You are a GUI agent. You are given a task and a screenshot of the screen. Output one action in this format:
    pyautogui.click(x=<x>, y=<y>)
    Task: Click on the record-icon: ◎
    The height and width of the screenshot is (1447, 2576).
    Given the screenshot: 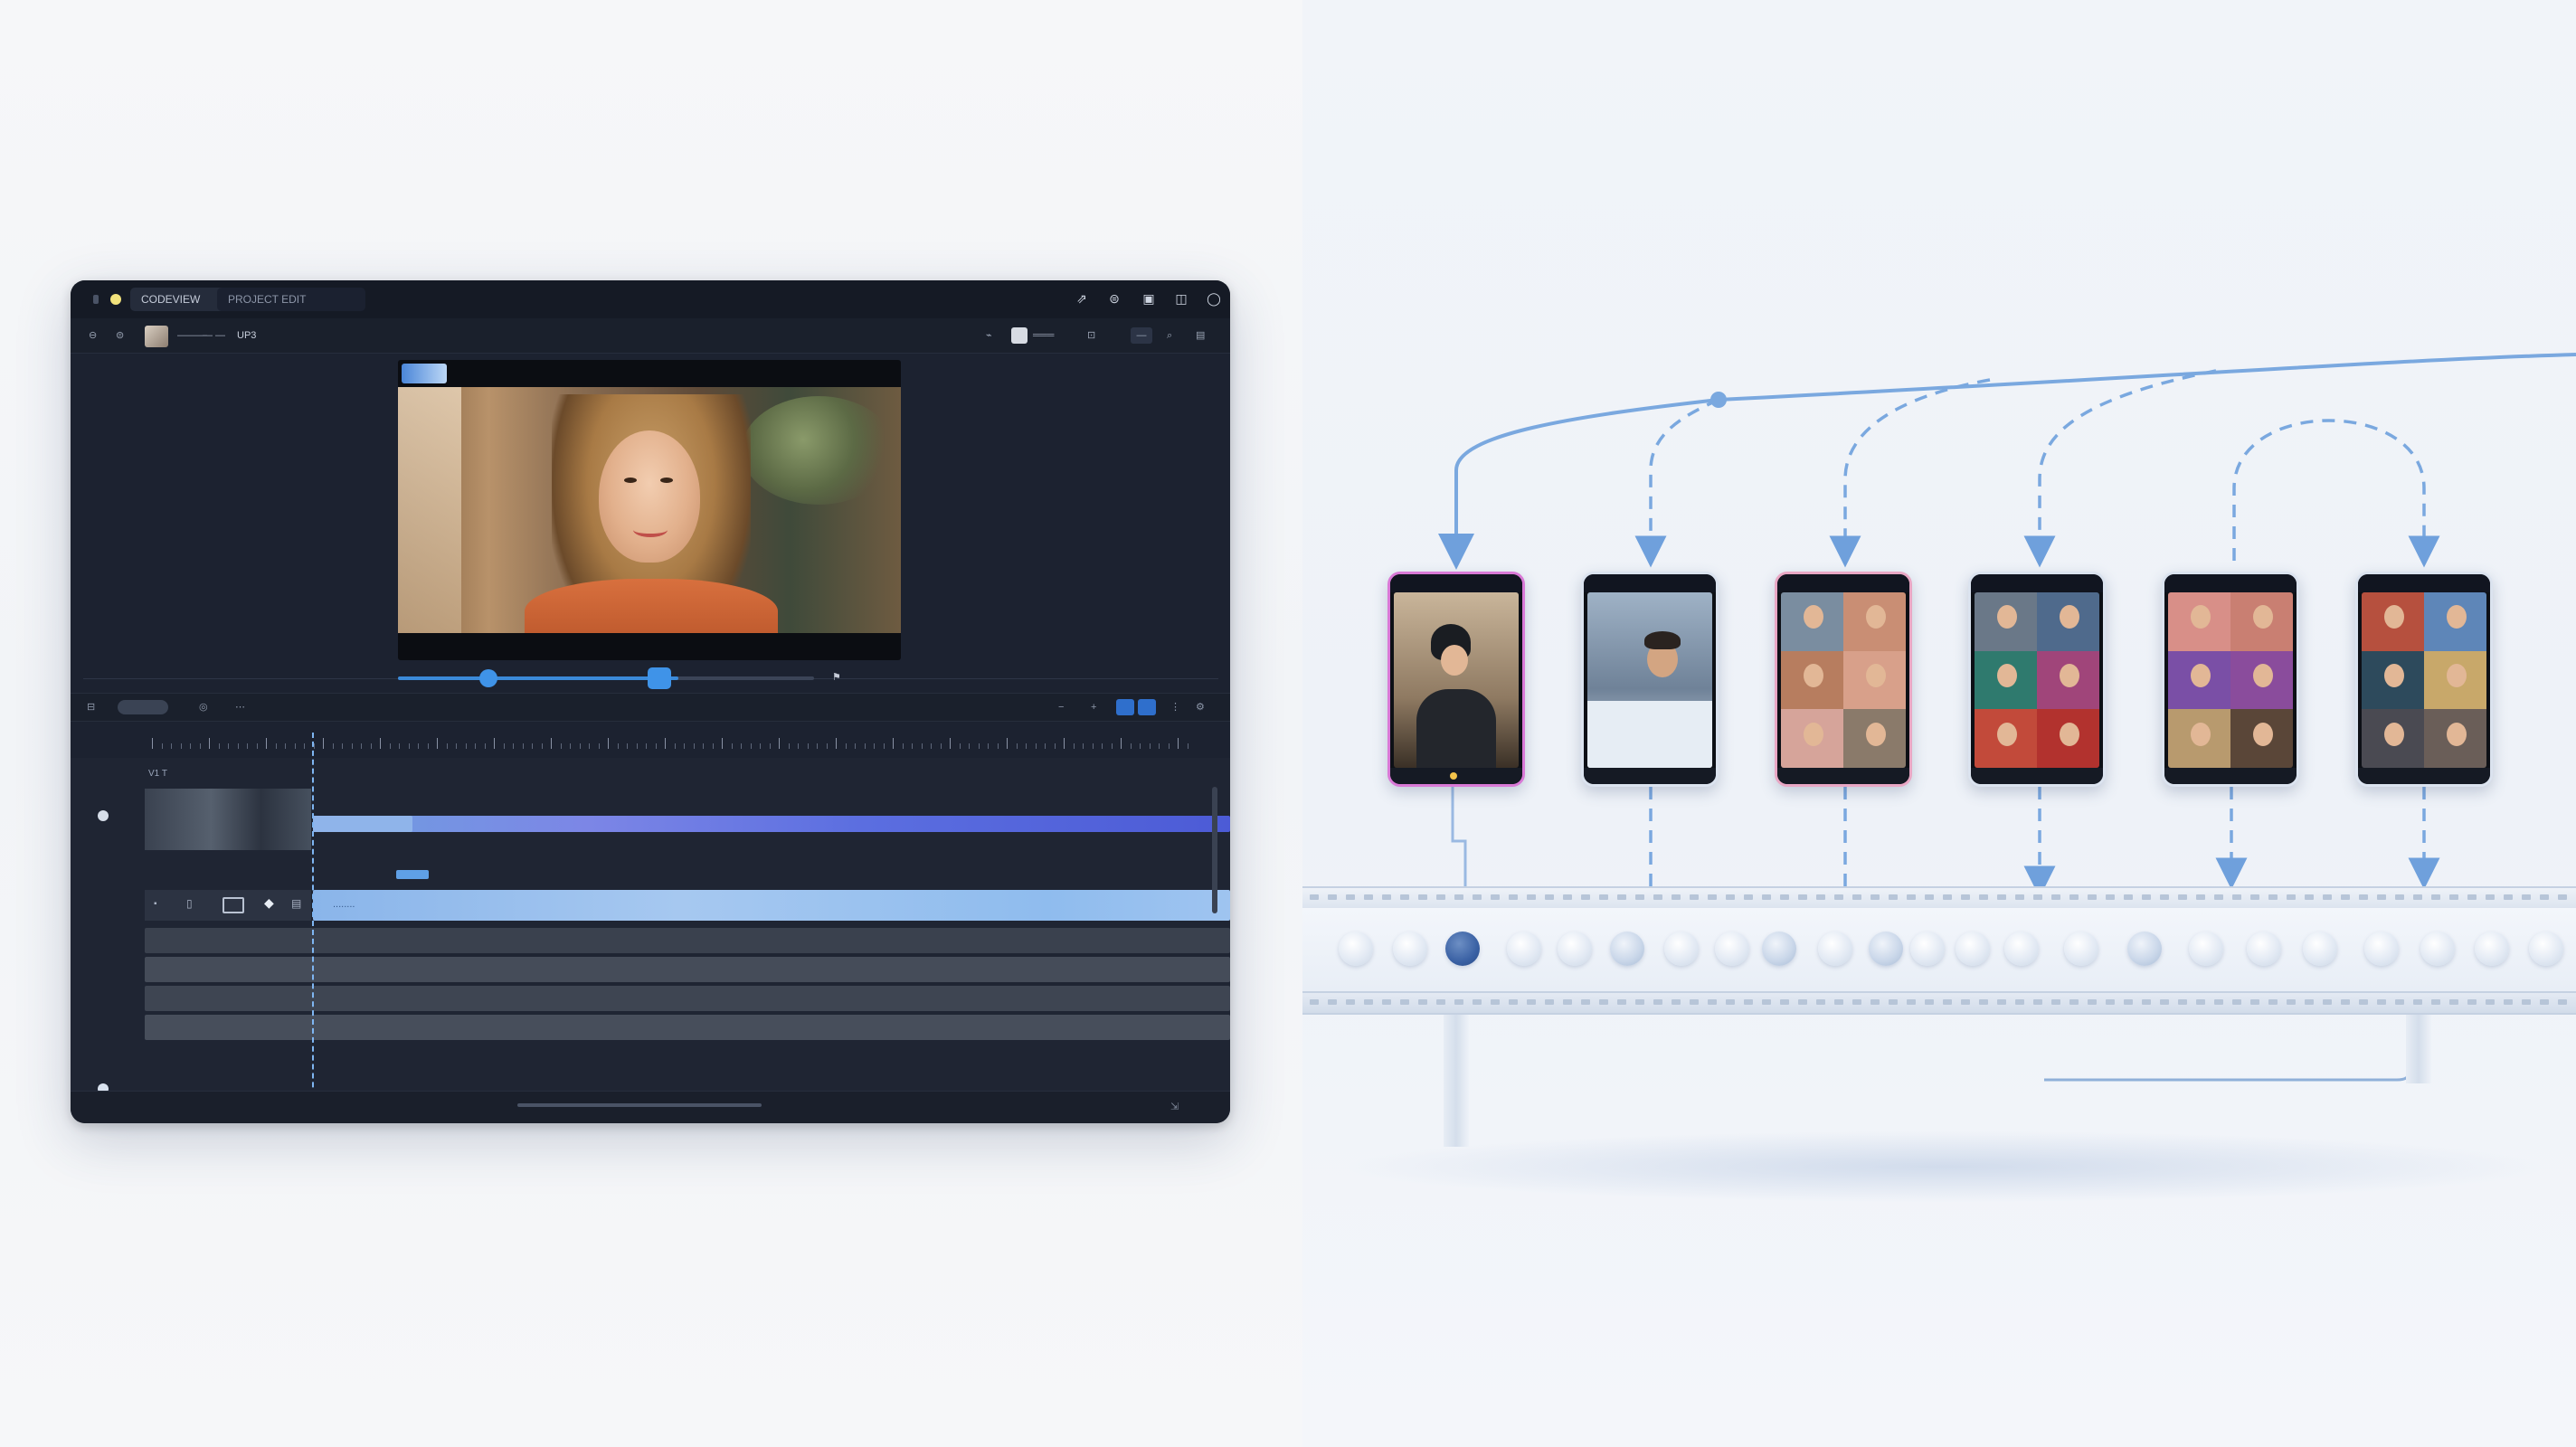 What is the action you would take?
    pyautogui.click(x=204, y=707)
    